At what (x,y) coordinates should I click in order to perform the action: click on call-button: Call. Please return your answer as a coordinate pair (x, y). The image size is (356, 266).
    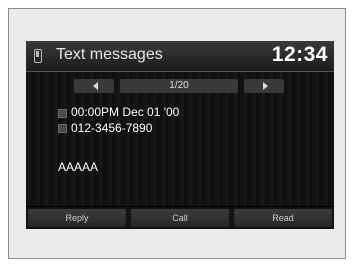
    Looking at the image, I should click on (180, 218).